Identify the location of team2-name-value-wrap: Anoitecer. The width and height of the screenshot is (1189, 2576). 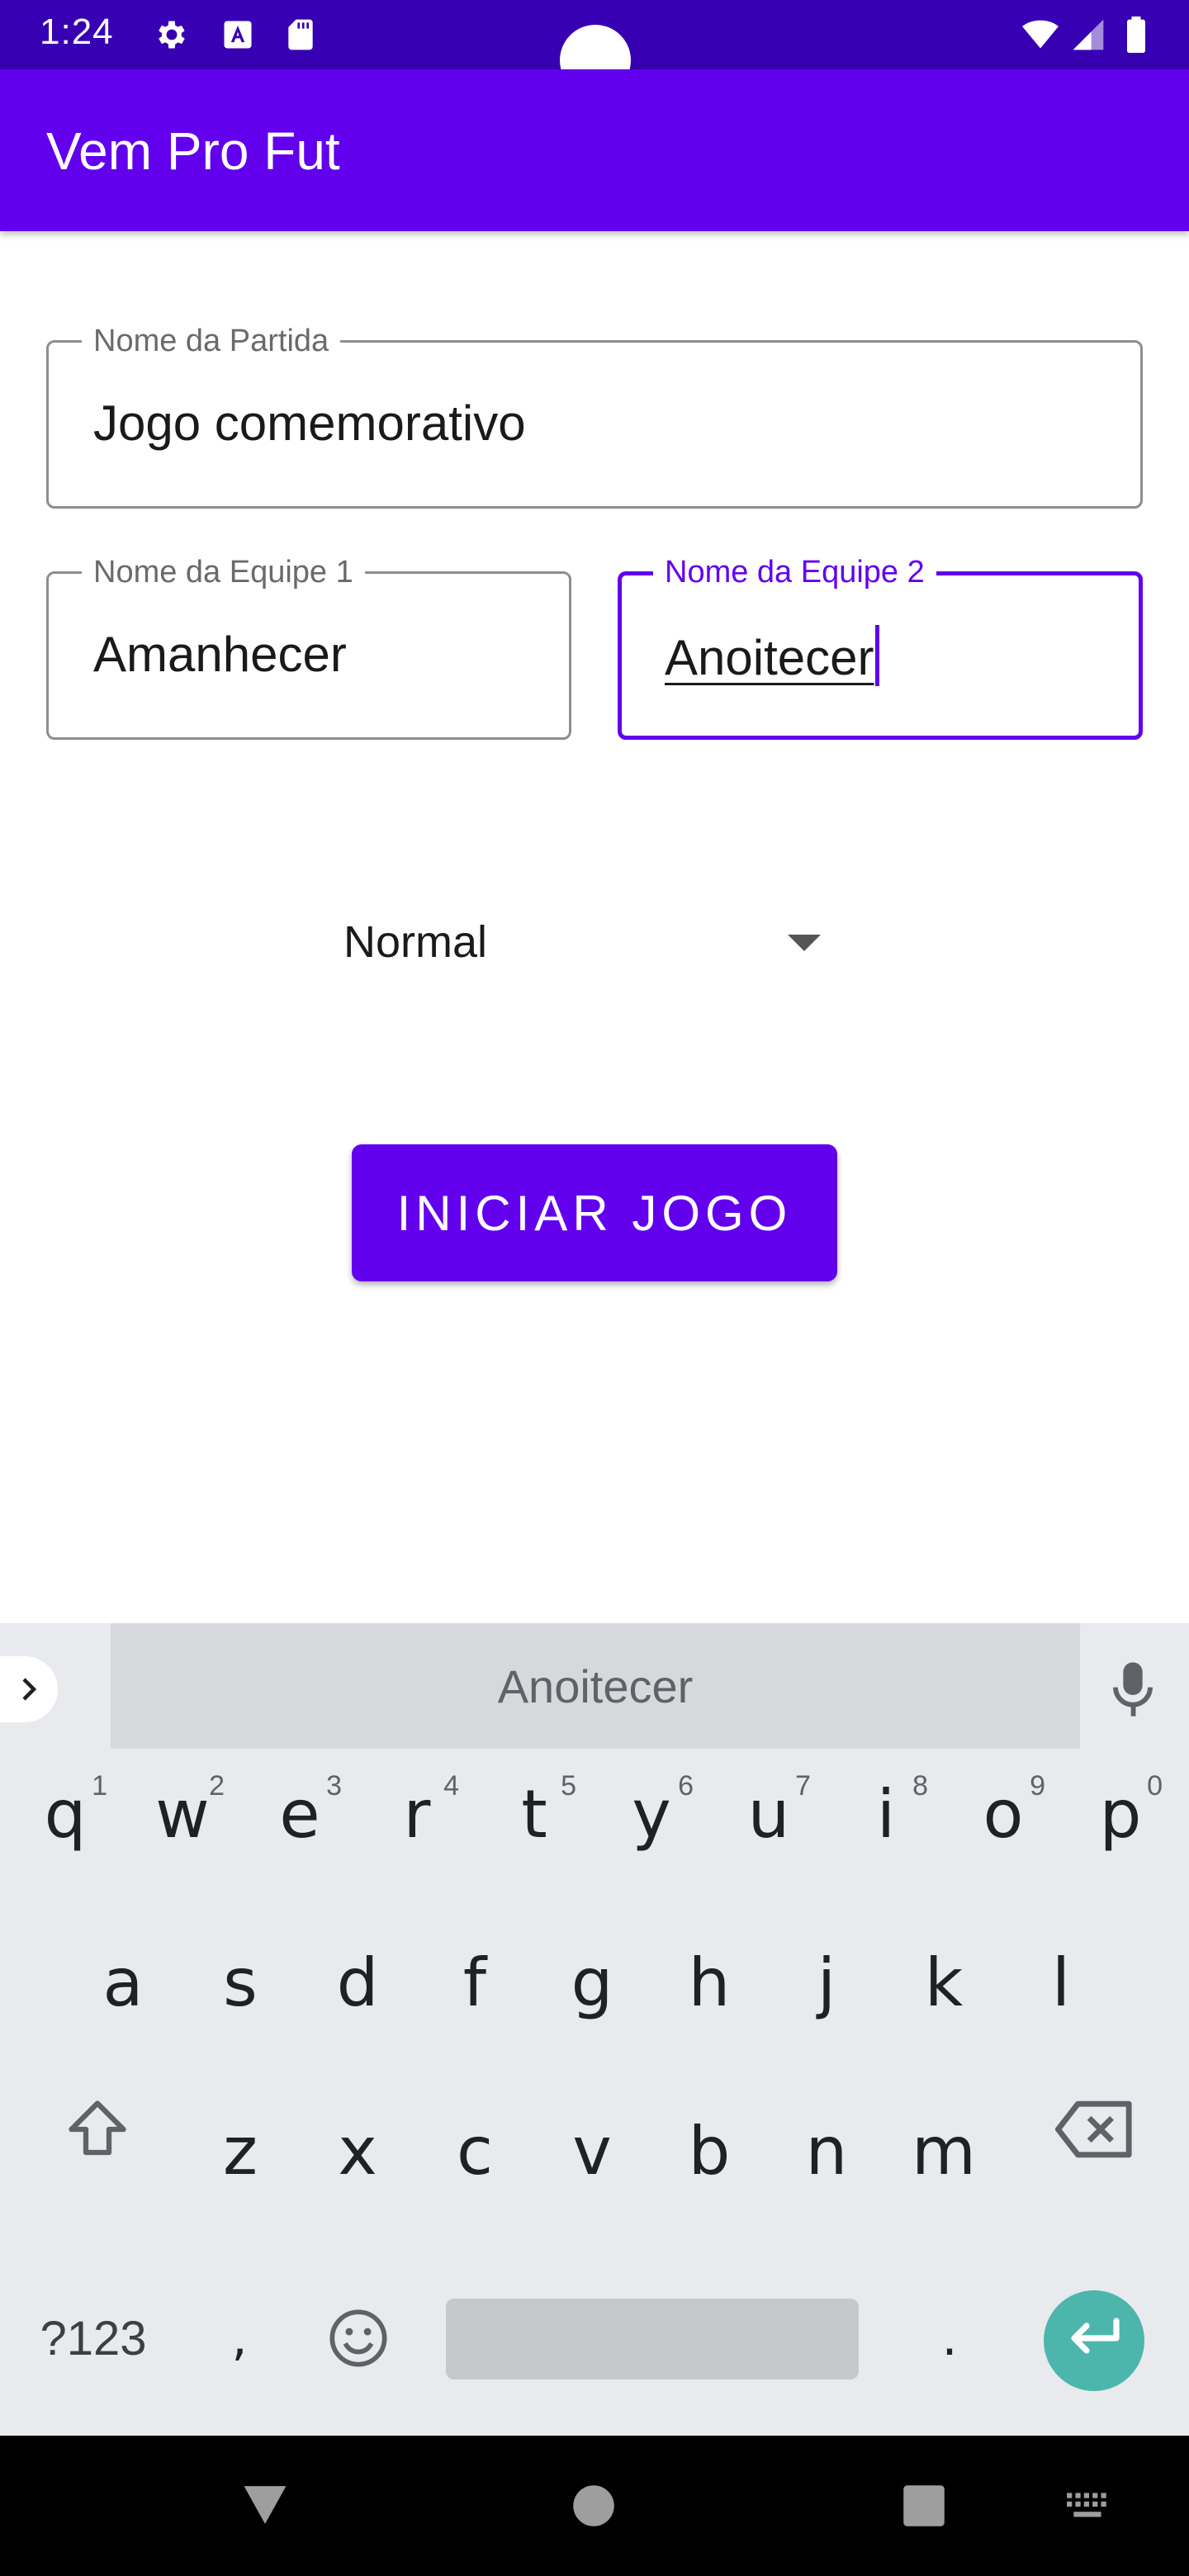
(772, 656).